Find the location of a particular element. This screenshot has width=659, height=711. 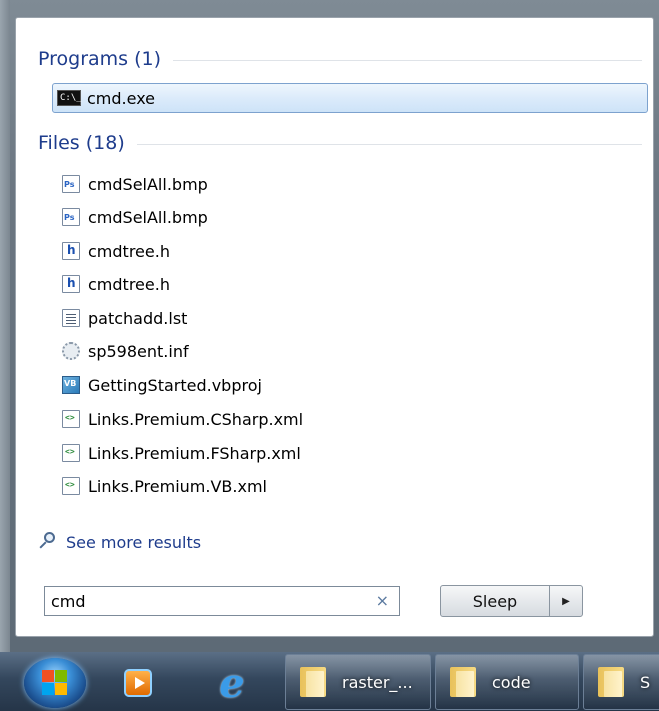

vb-project-icon: VB is located at coordinates (71, 385).